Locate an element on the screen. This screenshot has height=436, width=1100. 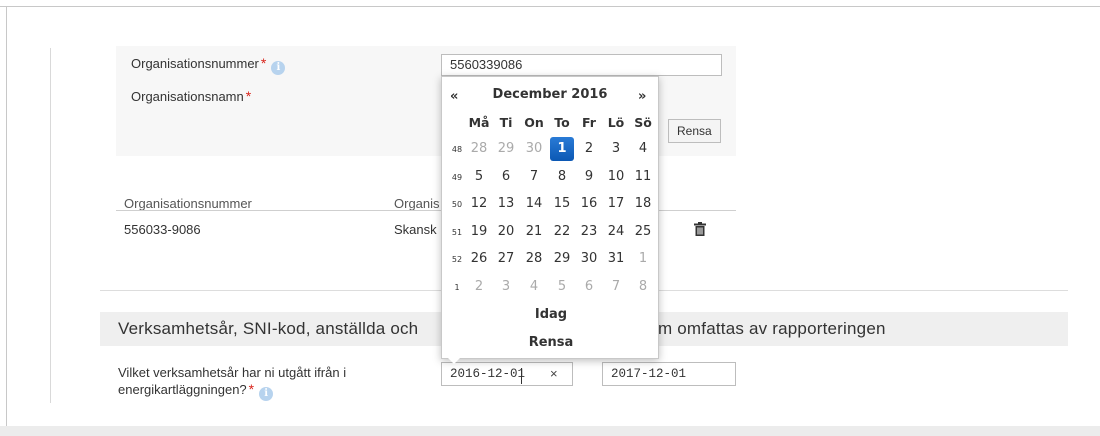
window-left-border is located at coordinates (6, 221).